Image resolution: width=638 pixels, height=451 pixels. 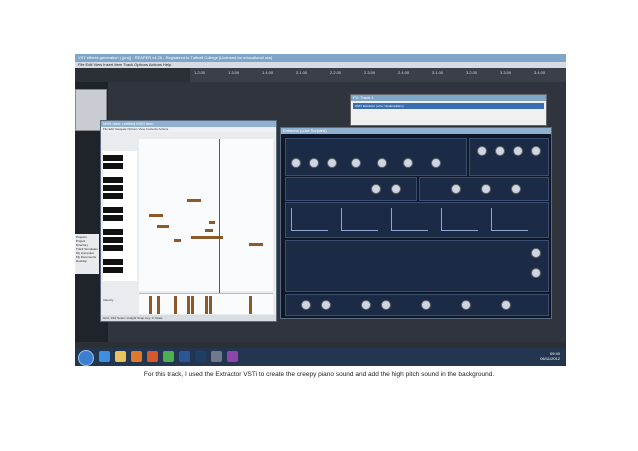 I want to click on clock-date: 06/11/2012, so click(x=550, y=358).